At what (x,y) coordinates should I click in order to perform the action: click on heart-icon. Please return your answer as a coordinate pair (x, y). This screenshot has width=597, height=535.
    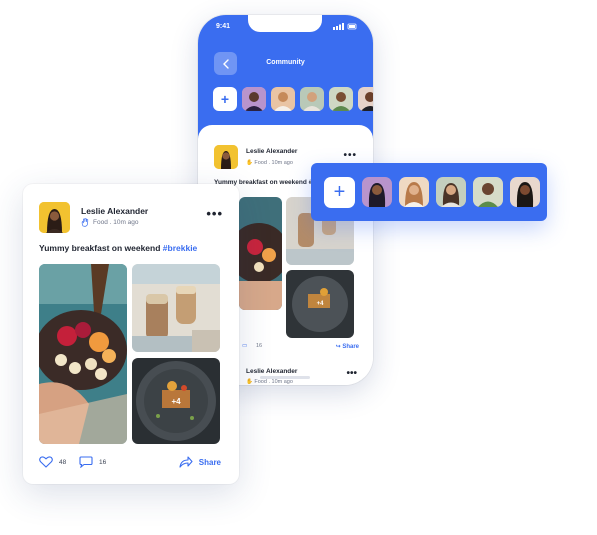
    Looking at the image, I should click on (46, 462).